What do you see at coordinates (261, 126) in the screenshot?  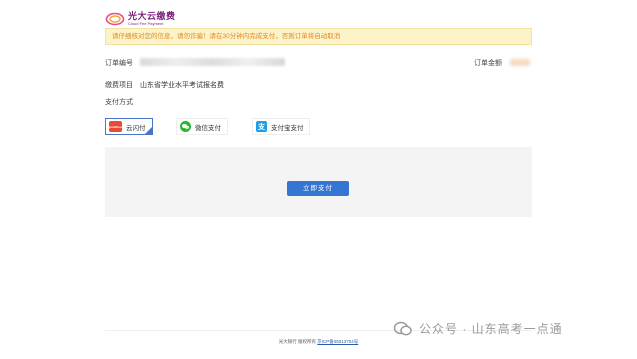 I see `alipay-icon: 支` at bounding box center [261, 126].